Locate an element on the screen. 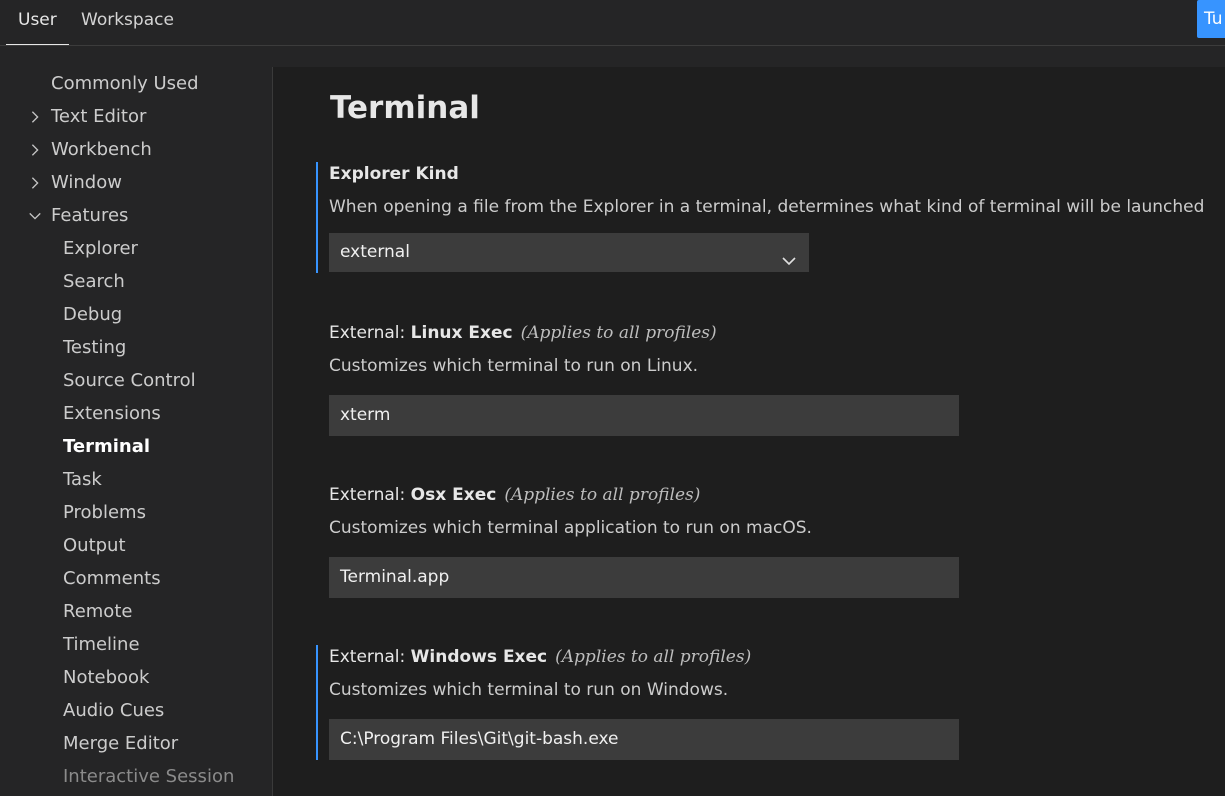  sidebar-item-merge-editor: Merge Editor is located at coordinates (120, 744).